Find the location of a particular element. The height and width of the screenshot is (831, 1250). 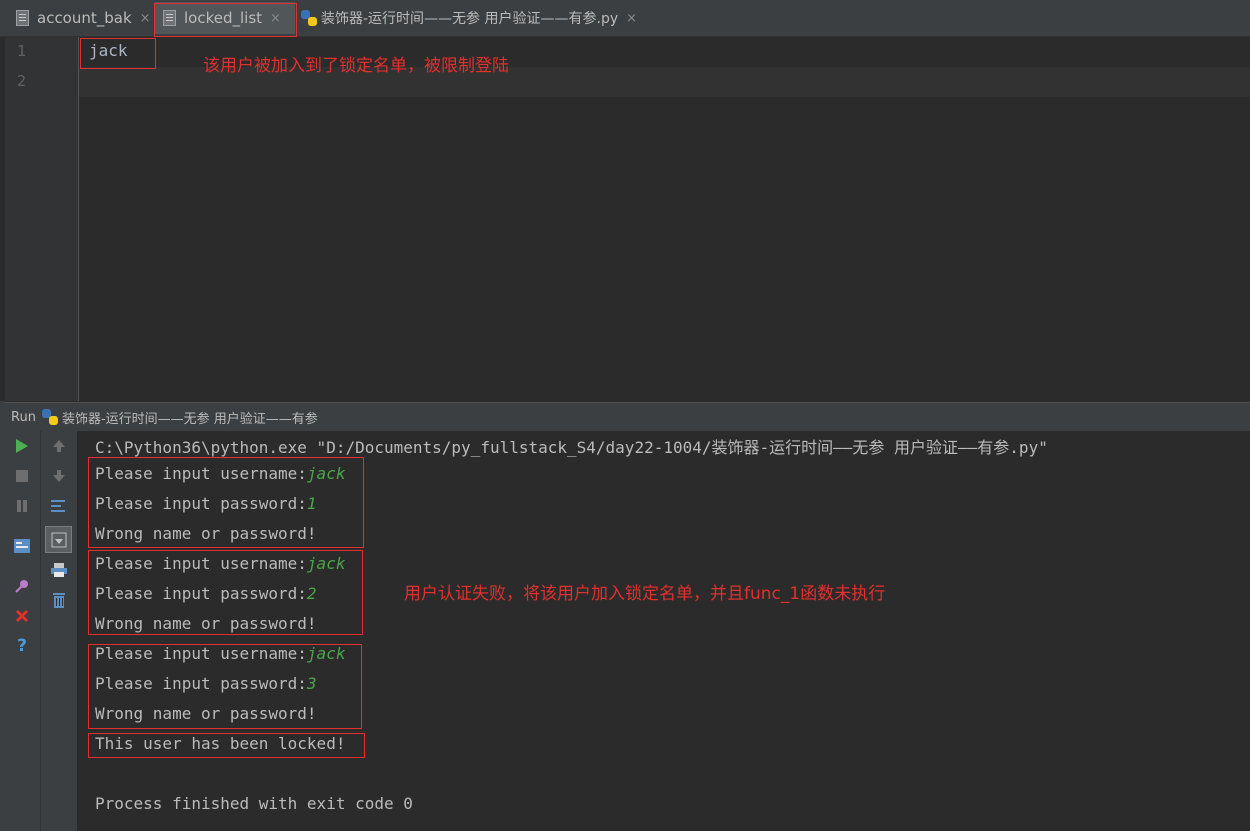

line-number-gutter: 1 2 is located at coordinates (42, 219).